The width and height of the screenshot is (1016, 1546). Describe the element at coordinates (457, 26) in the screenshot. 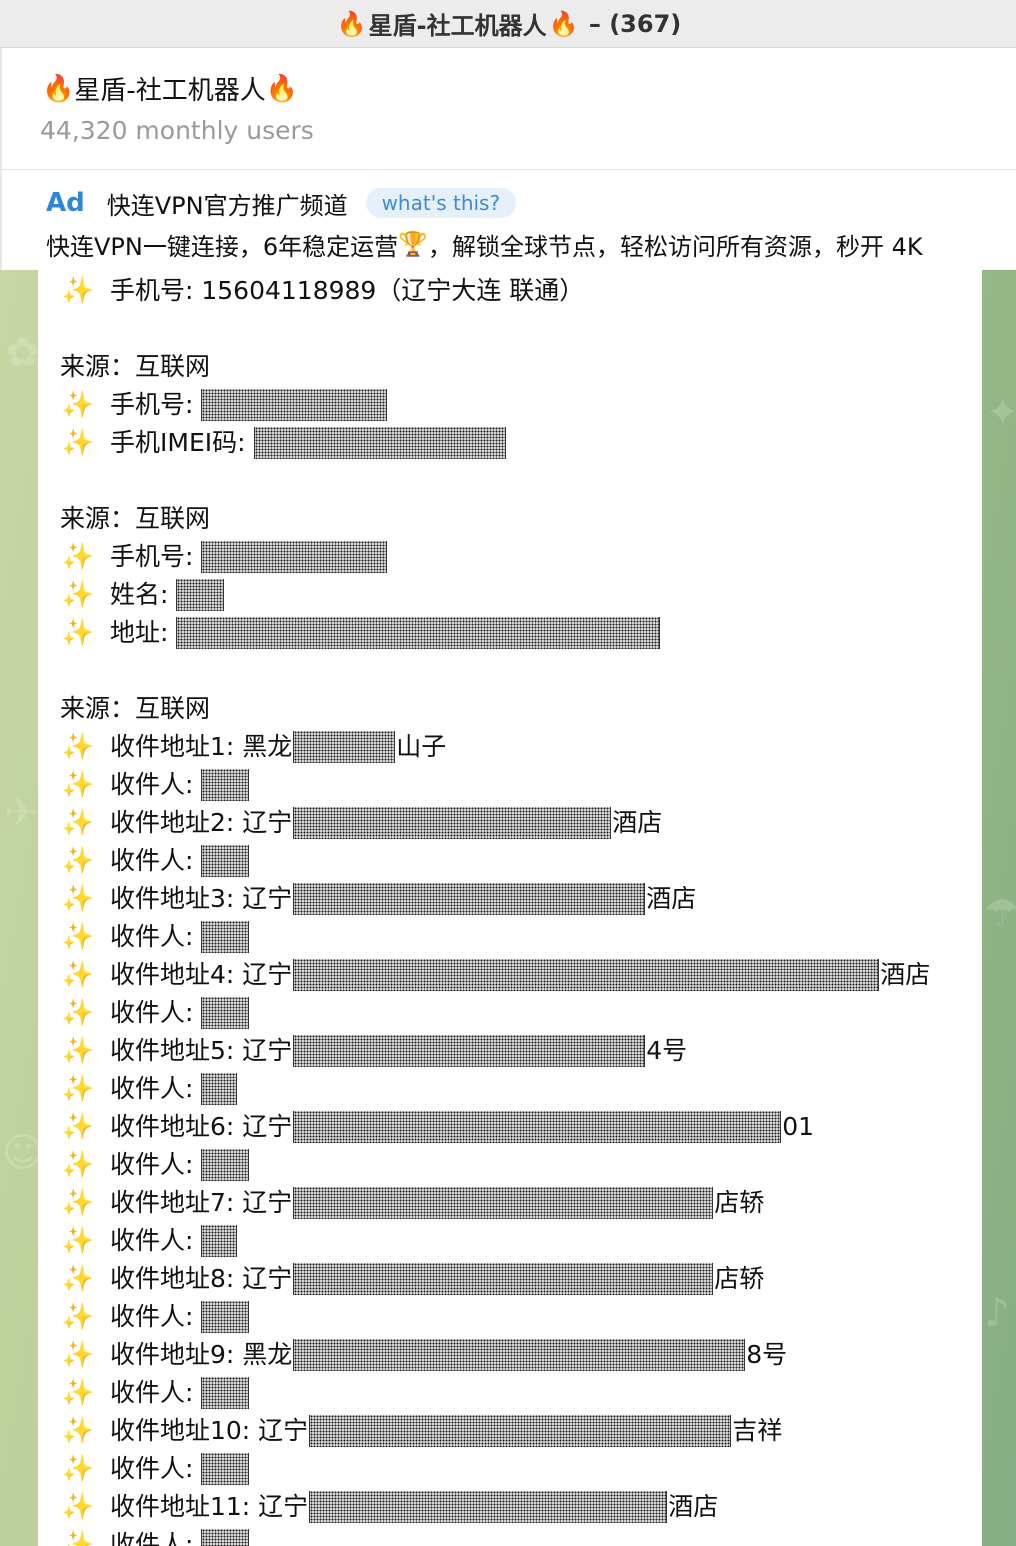

I see `window-title: 星盾-社工机器人` at that location.